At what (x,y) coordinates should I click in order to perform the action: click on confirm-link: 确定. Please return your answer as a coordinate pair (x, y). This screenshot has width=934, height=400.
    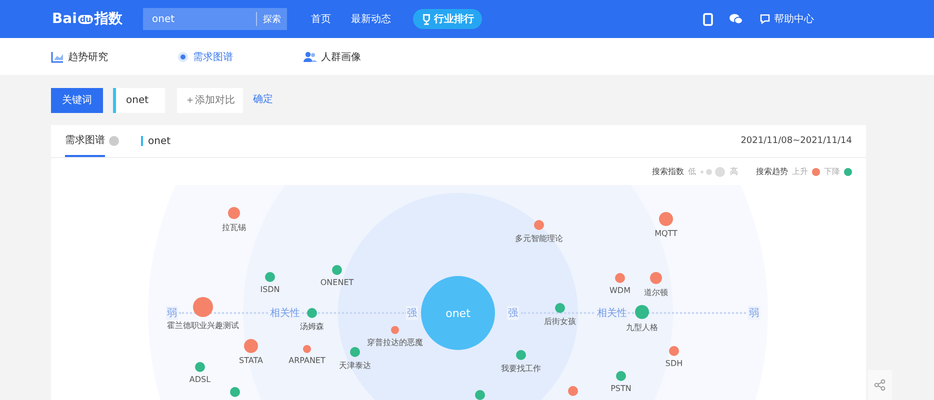
    Looking at the image, I should click on (263, 99).